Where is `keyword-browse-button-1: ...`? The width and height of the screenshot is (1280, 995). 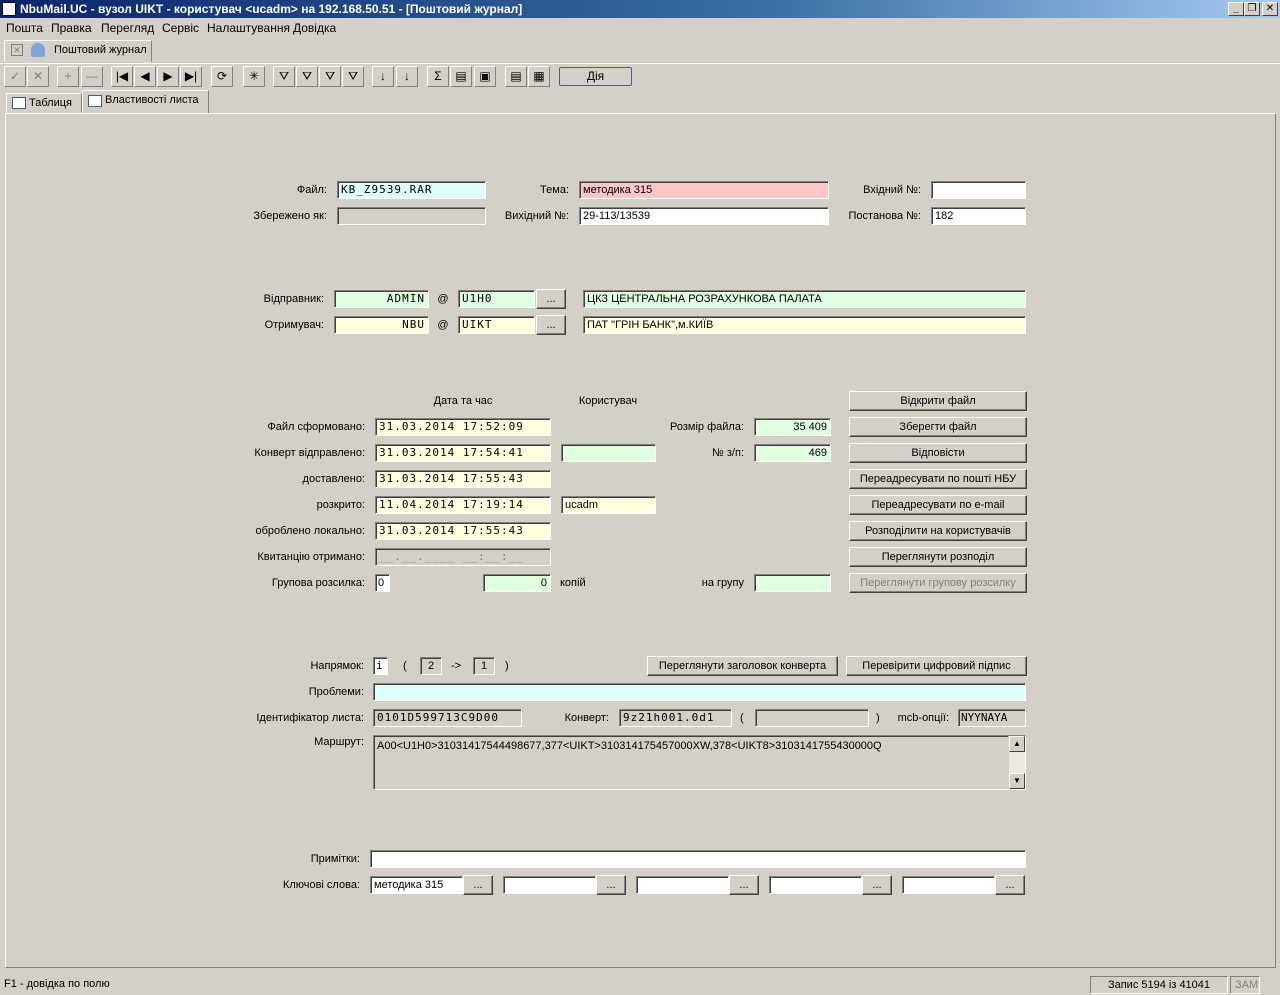
keyword-browse-button-1: ... is located at coordinates (478, 885).